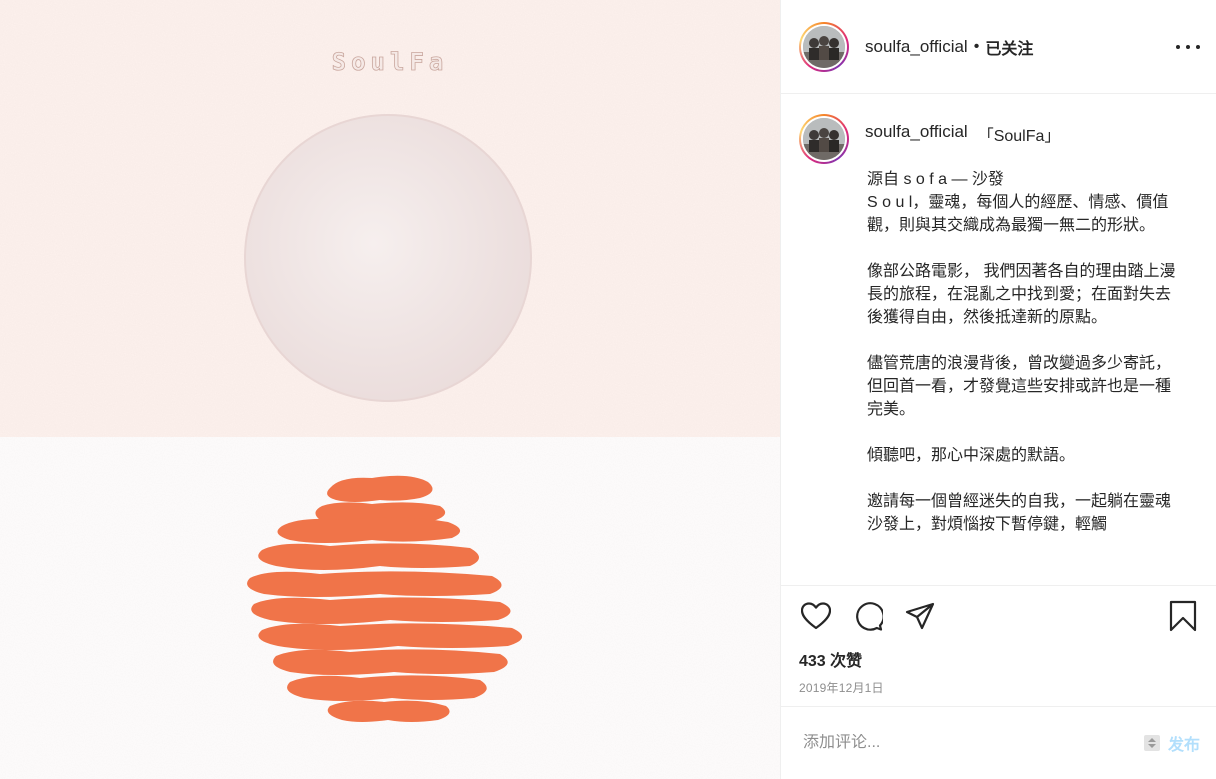  I want to click on caption-avatar, so click(824, 139).